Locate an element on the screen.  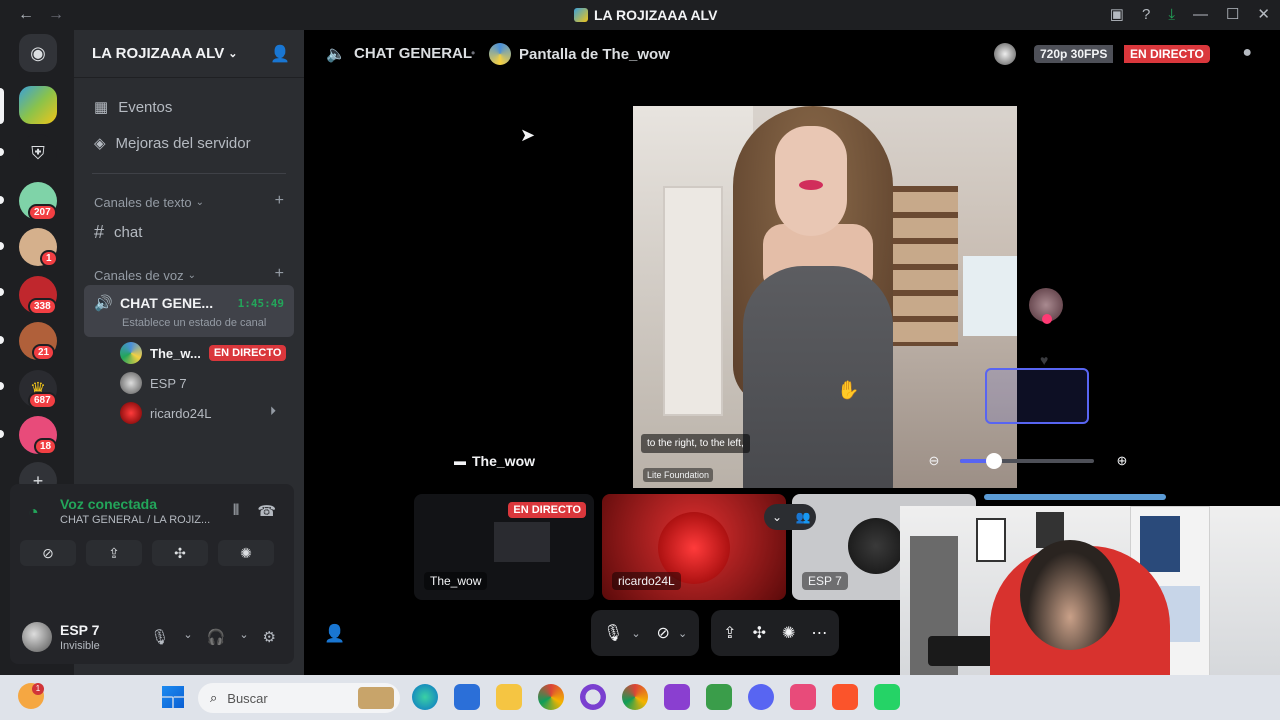
soundboard-icon: ✺ is located at coordinates (788, 633).